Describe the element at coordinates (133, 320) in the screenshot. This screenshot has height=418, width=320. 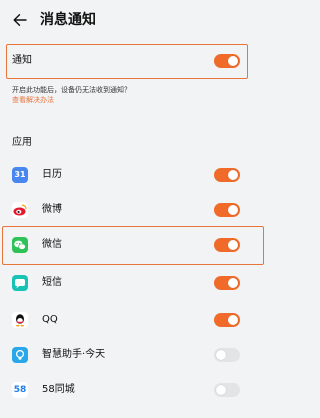
I see `app-row-qq: QQ` at that location.